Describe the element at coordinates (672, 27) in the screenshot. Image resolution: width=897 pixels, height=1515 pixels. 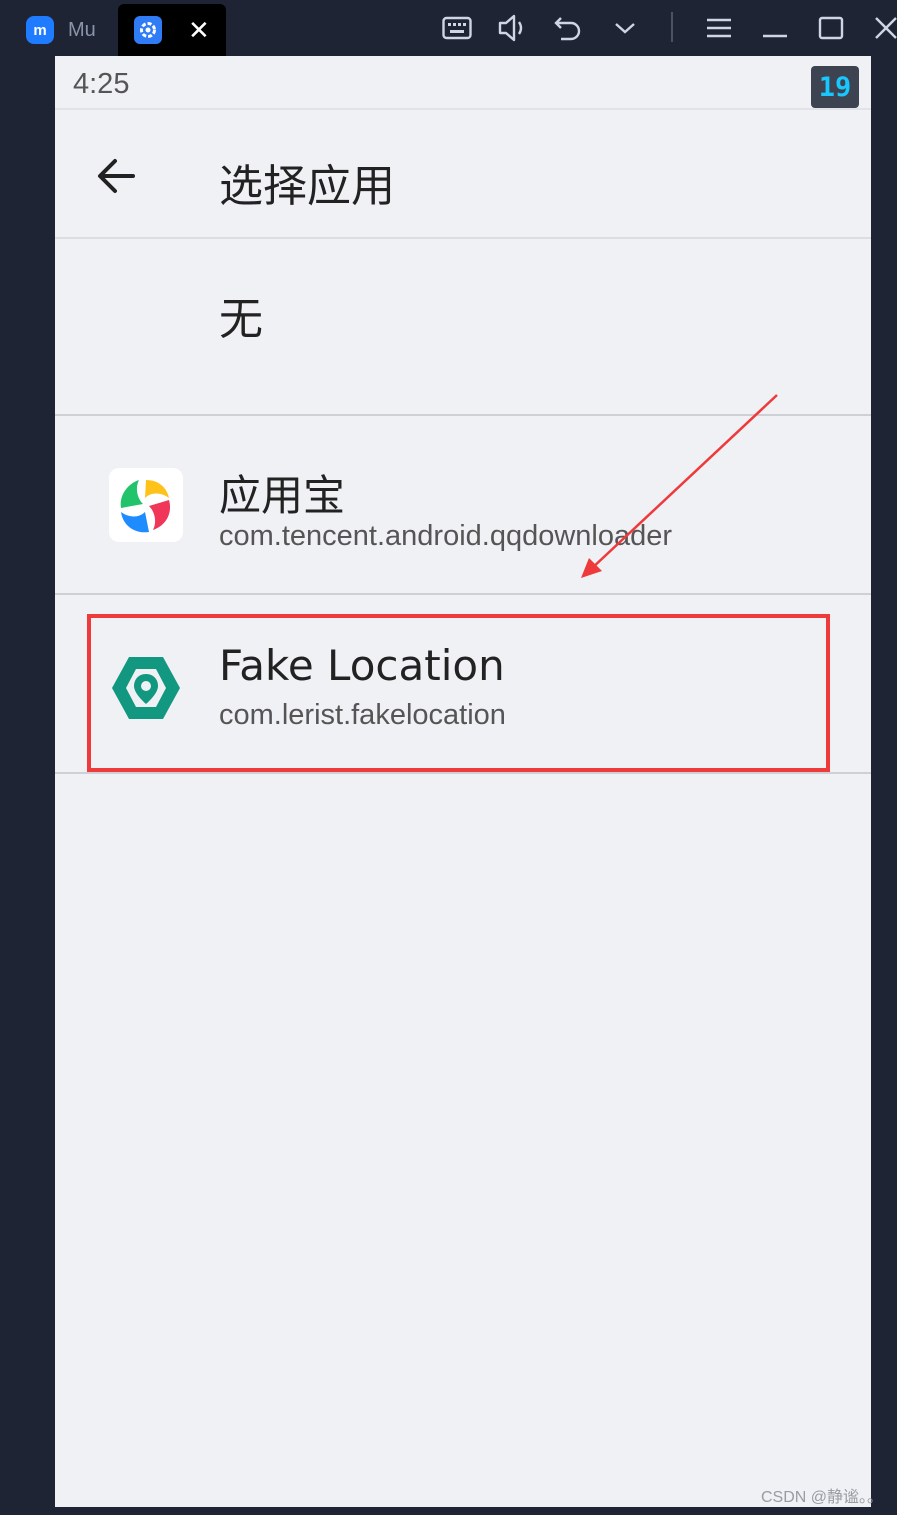
I see `toolbar-divider` at that location.